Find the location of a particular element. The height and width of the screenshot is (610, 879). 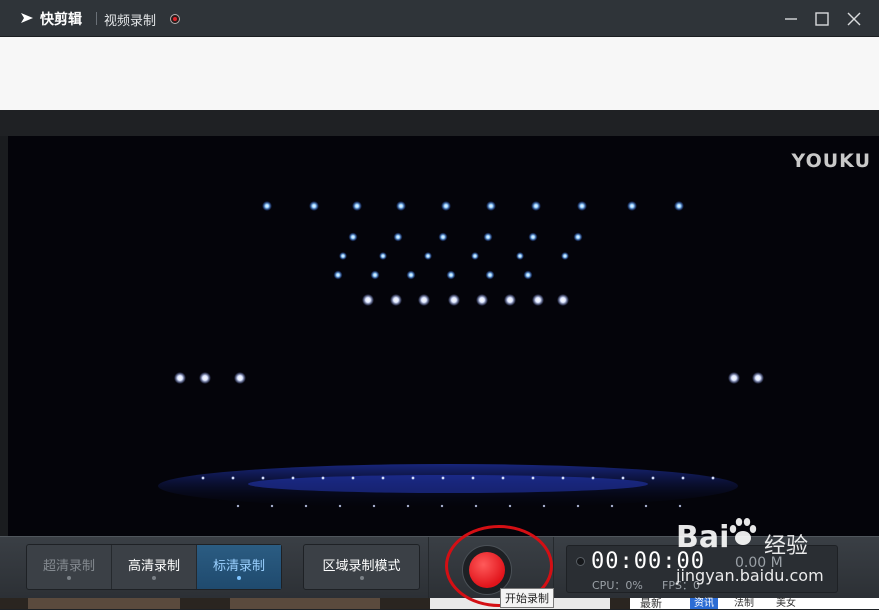

background-news-panel: 最新 资讯 法制 美女 is located at coordinates (754, 603).